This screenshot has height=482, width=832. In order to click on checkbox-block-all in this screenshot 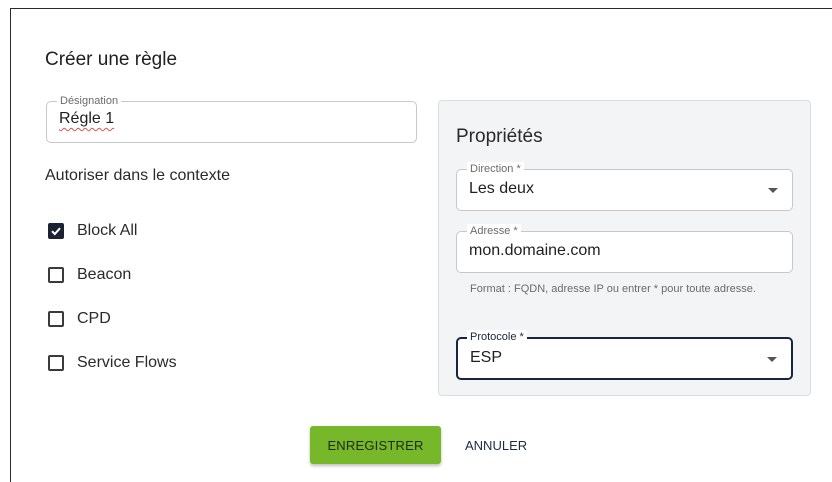, I will do `click(56, 231)`.